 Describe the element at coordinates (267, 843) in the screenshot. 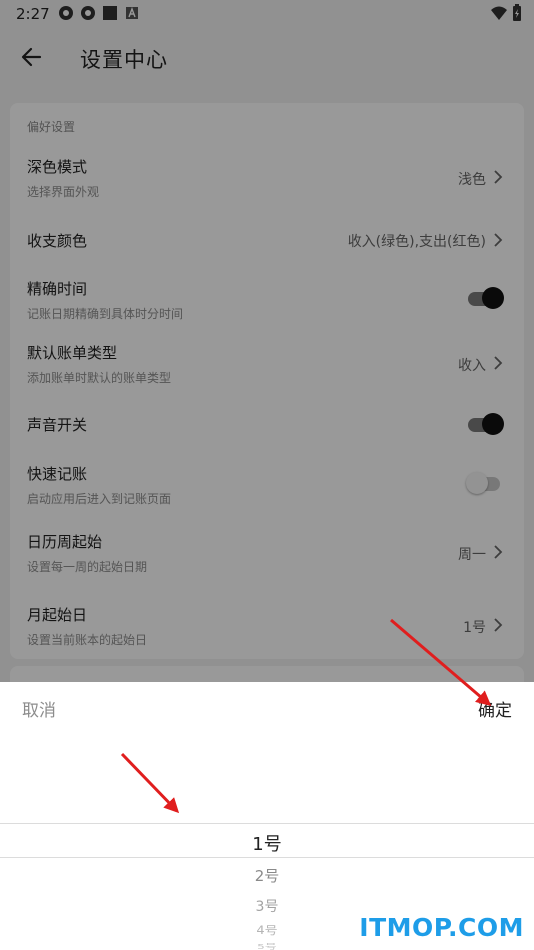

I see `picker-item-selected: 1号` at that location.